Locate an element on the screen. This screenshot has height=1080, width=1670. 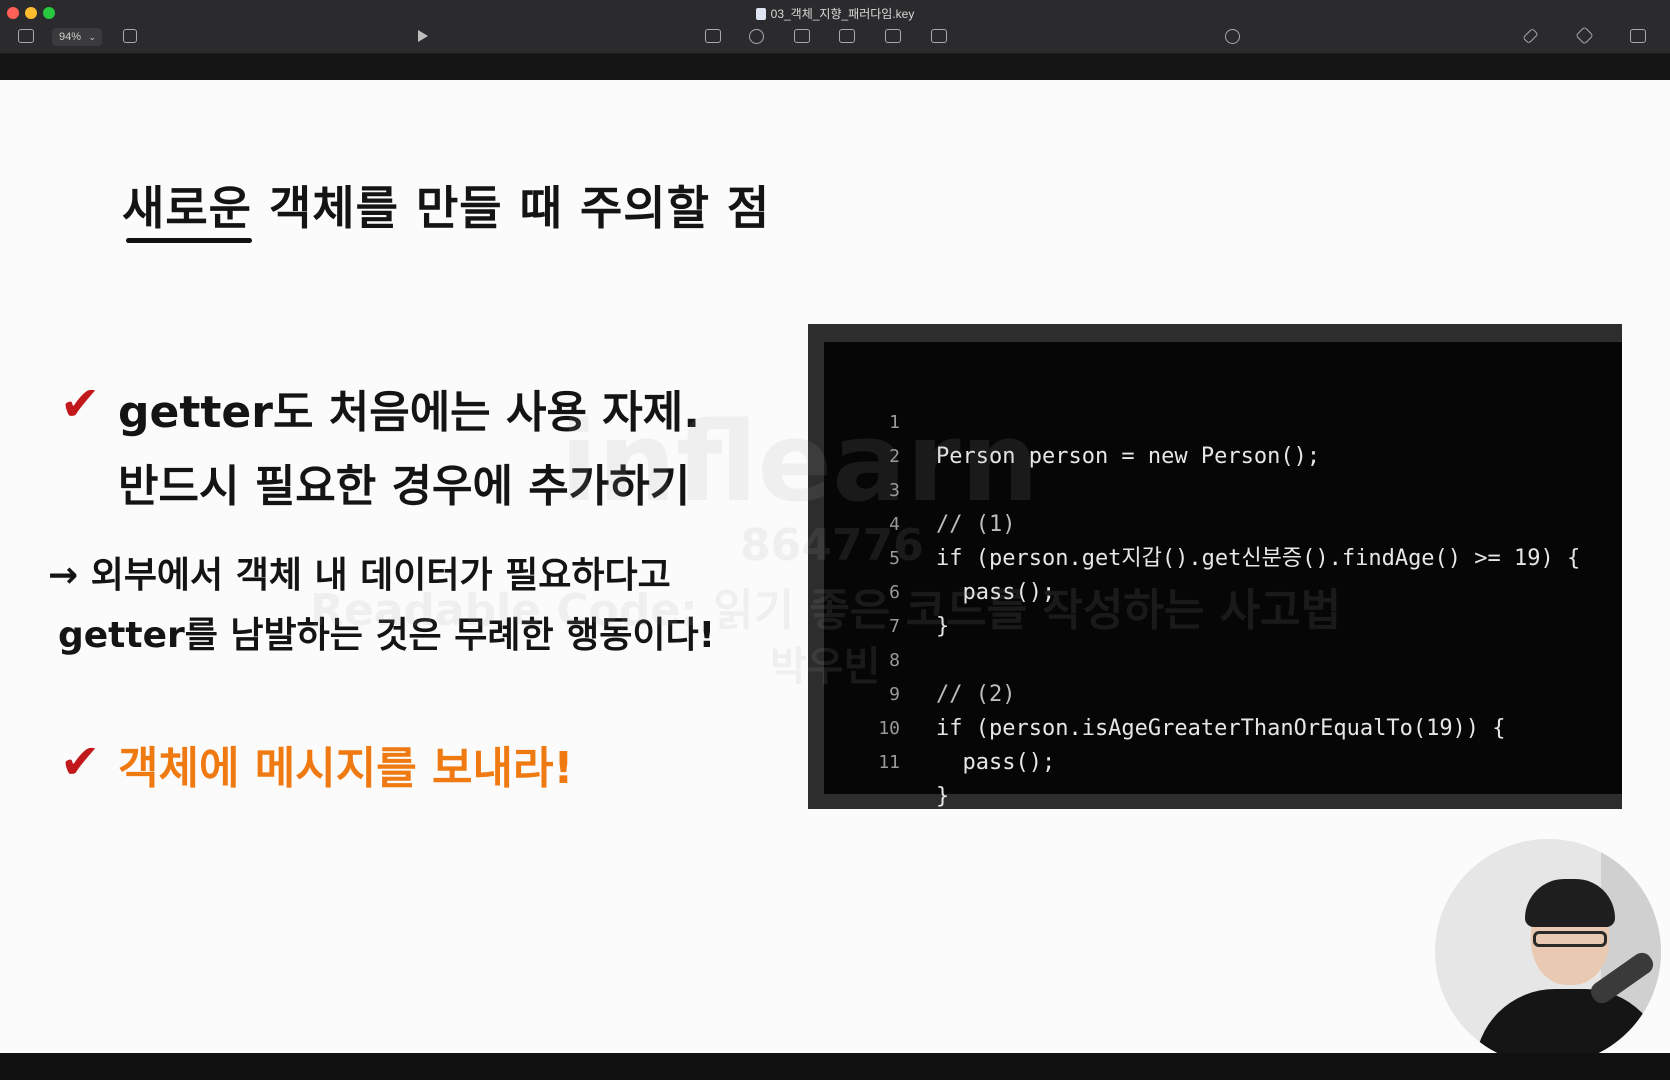
play-icon is located at coordinates (423, 36).